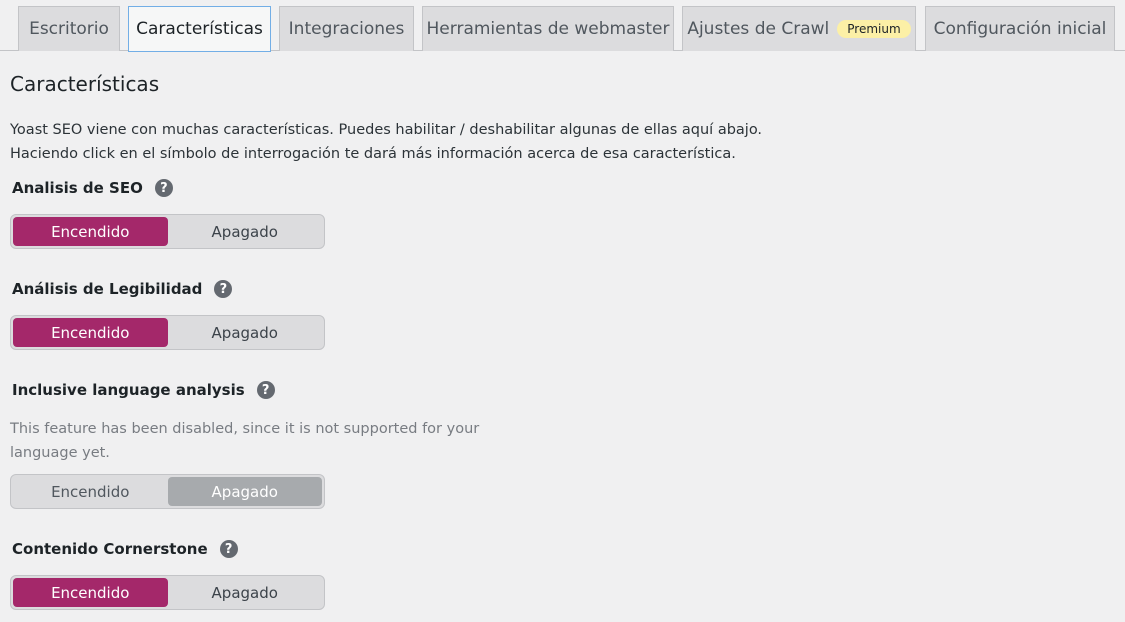 The width and height of the screenshot is (1125, 622). I want to click on feature-label-text: Contenido Cornerstone, so click(110, 549).